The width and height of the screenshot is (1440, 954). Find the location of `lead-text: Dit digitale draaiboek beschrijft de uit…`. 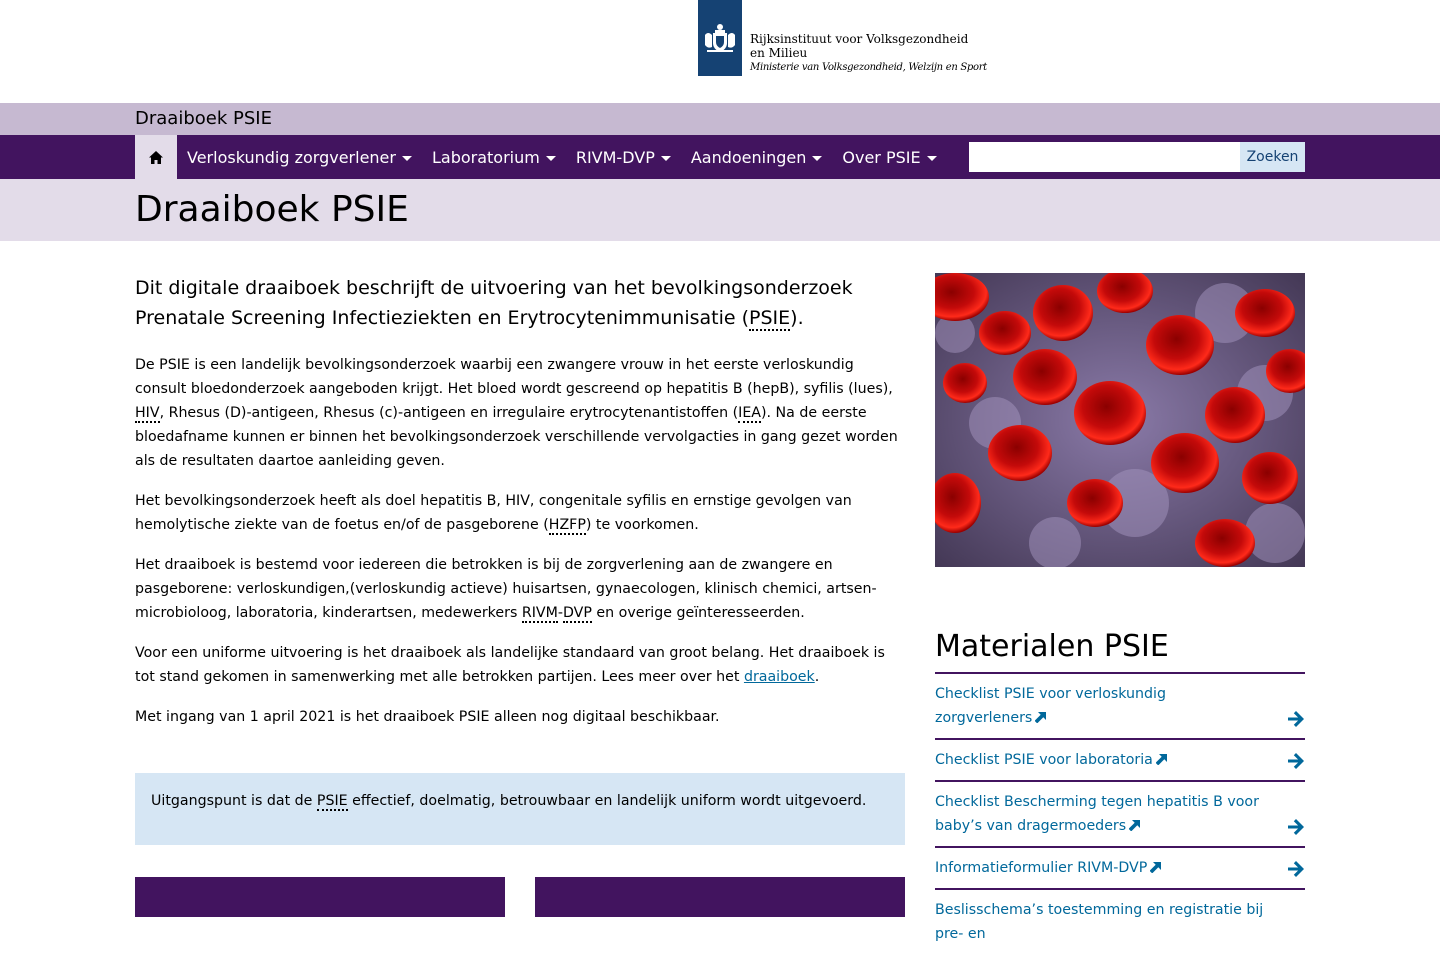

lead-text: Dit digitale draaiboek beschrijft de uit… is located at coordinates (494, 303).